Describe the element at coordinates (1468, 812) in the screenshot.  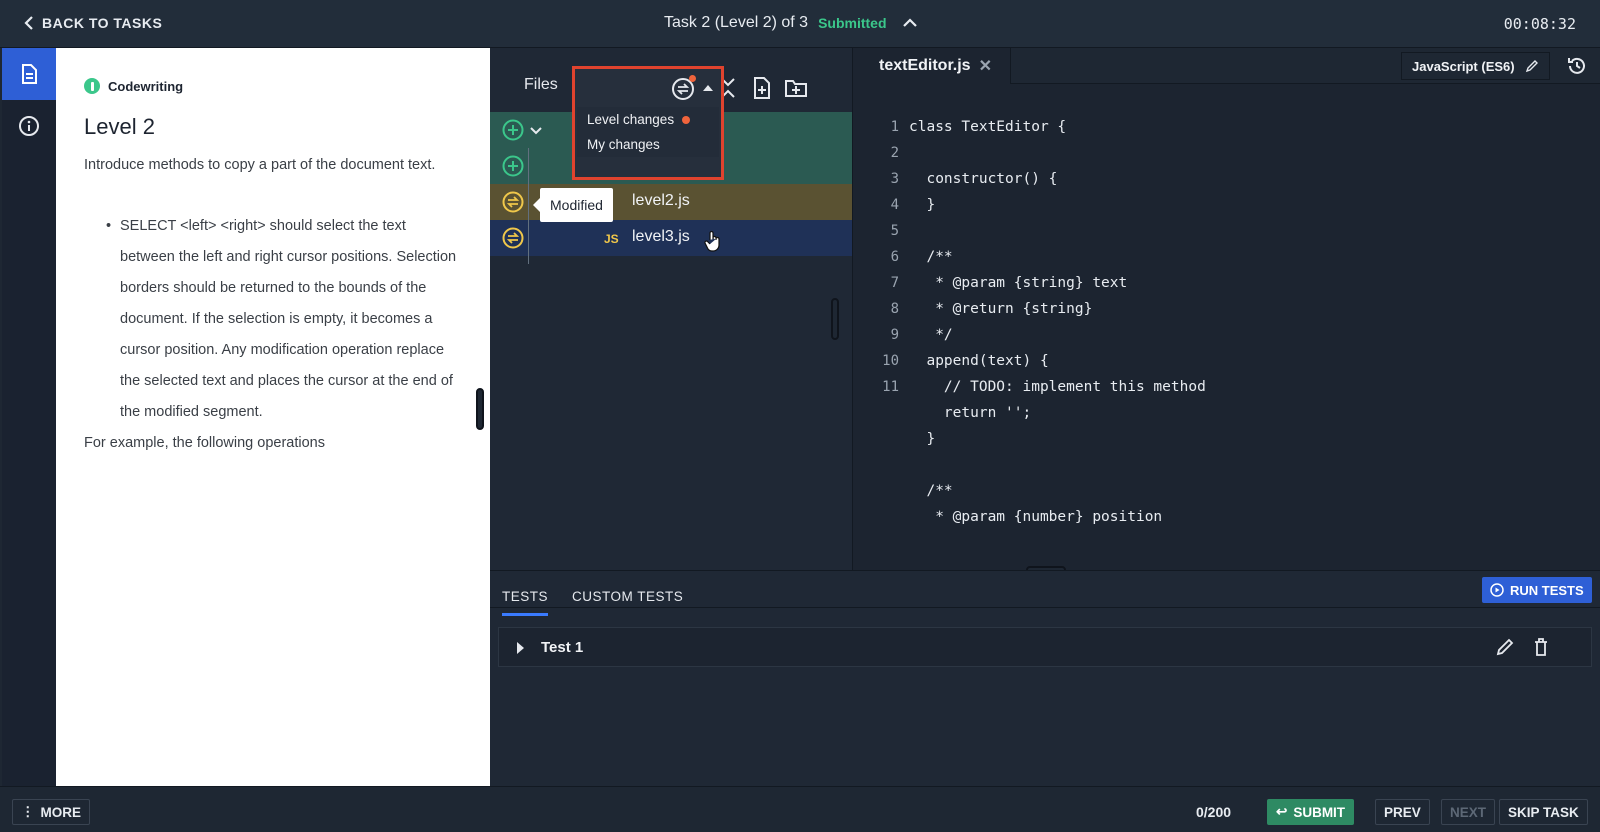
I see `next-button: NEXT` at that location.